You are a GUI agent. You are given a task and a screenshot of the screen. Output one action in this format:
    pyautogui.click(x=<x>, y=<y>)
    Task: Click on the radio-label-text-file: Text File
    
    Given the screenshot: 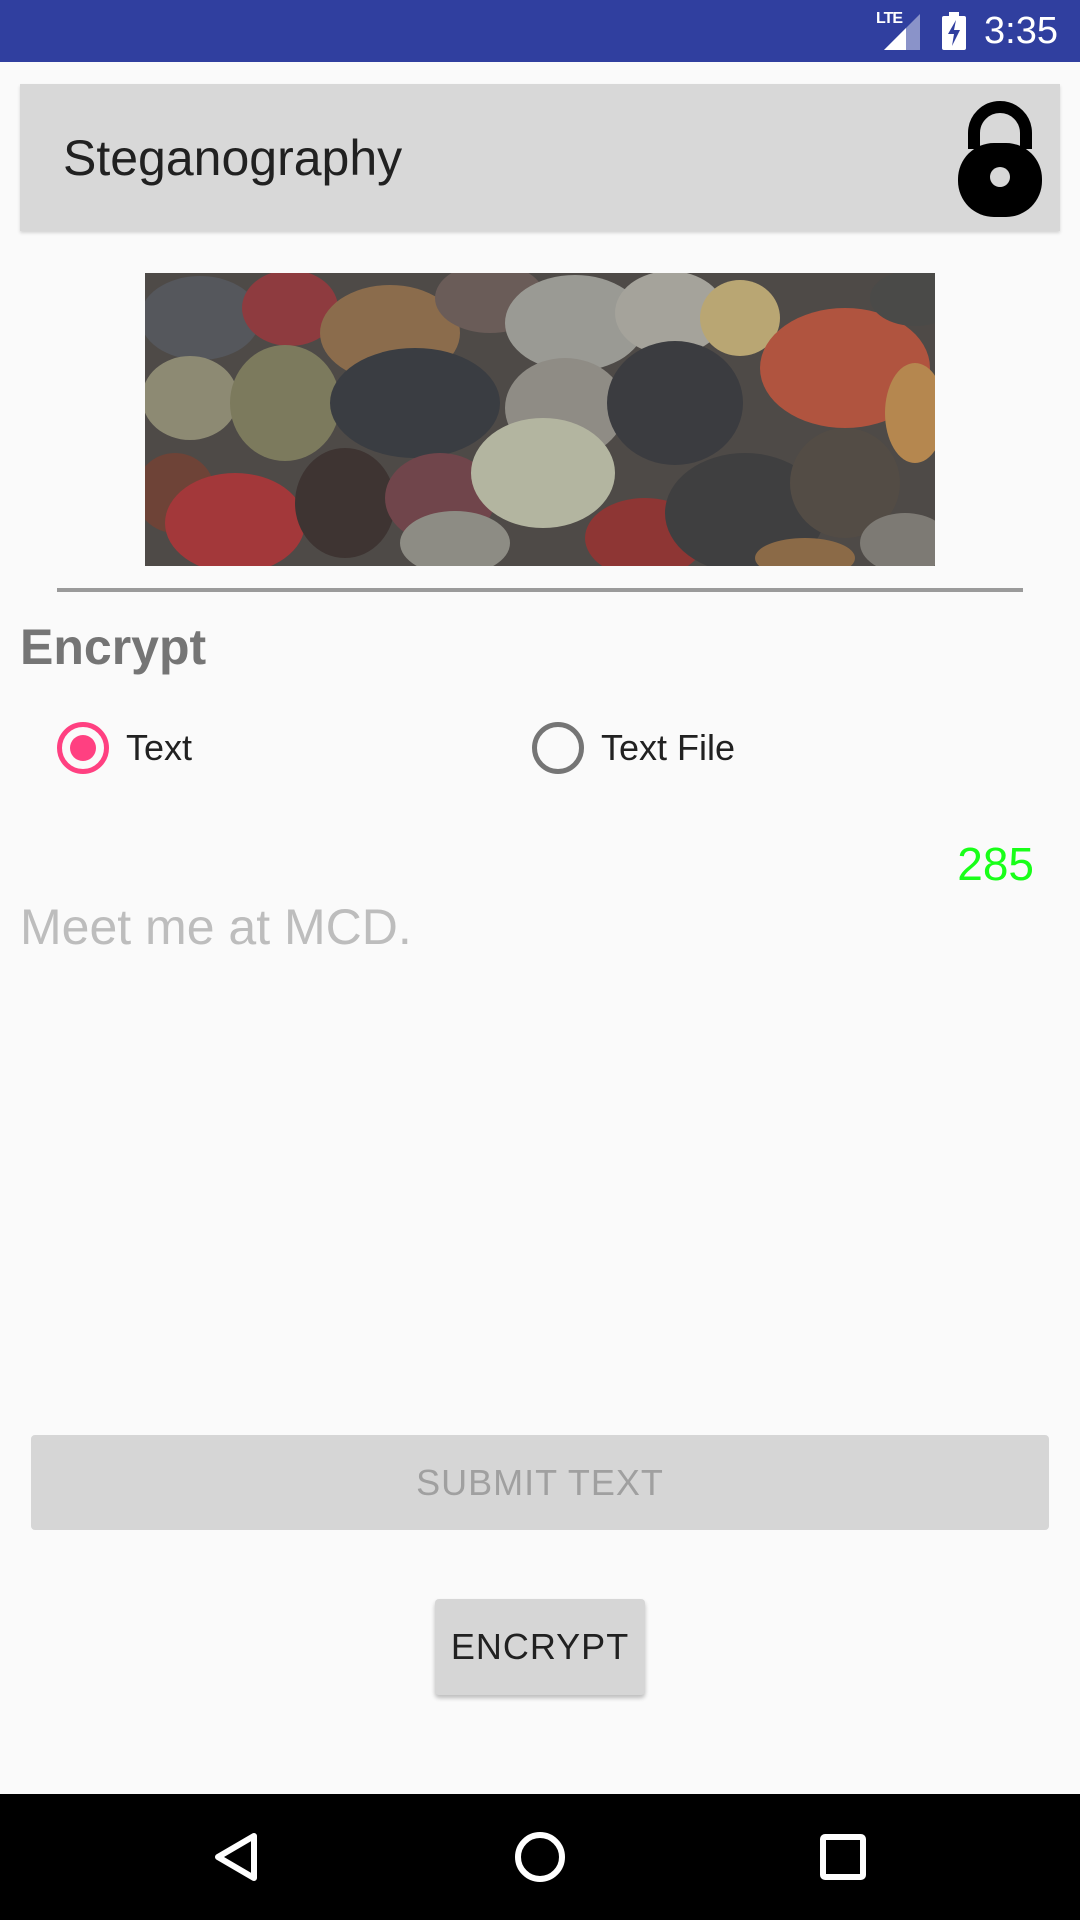 What is the action you would take?
    pyautogui.click(x=668, y=747)
    